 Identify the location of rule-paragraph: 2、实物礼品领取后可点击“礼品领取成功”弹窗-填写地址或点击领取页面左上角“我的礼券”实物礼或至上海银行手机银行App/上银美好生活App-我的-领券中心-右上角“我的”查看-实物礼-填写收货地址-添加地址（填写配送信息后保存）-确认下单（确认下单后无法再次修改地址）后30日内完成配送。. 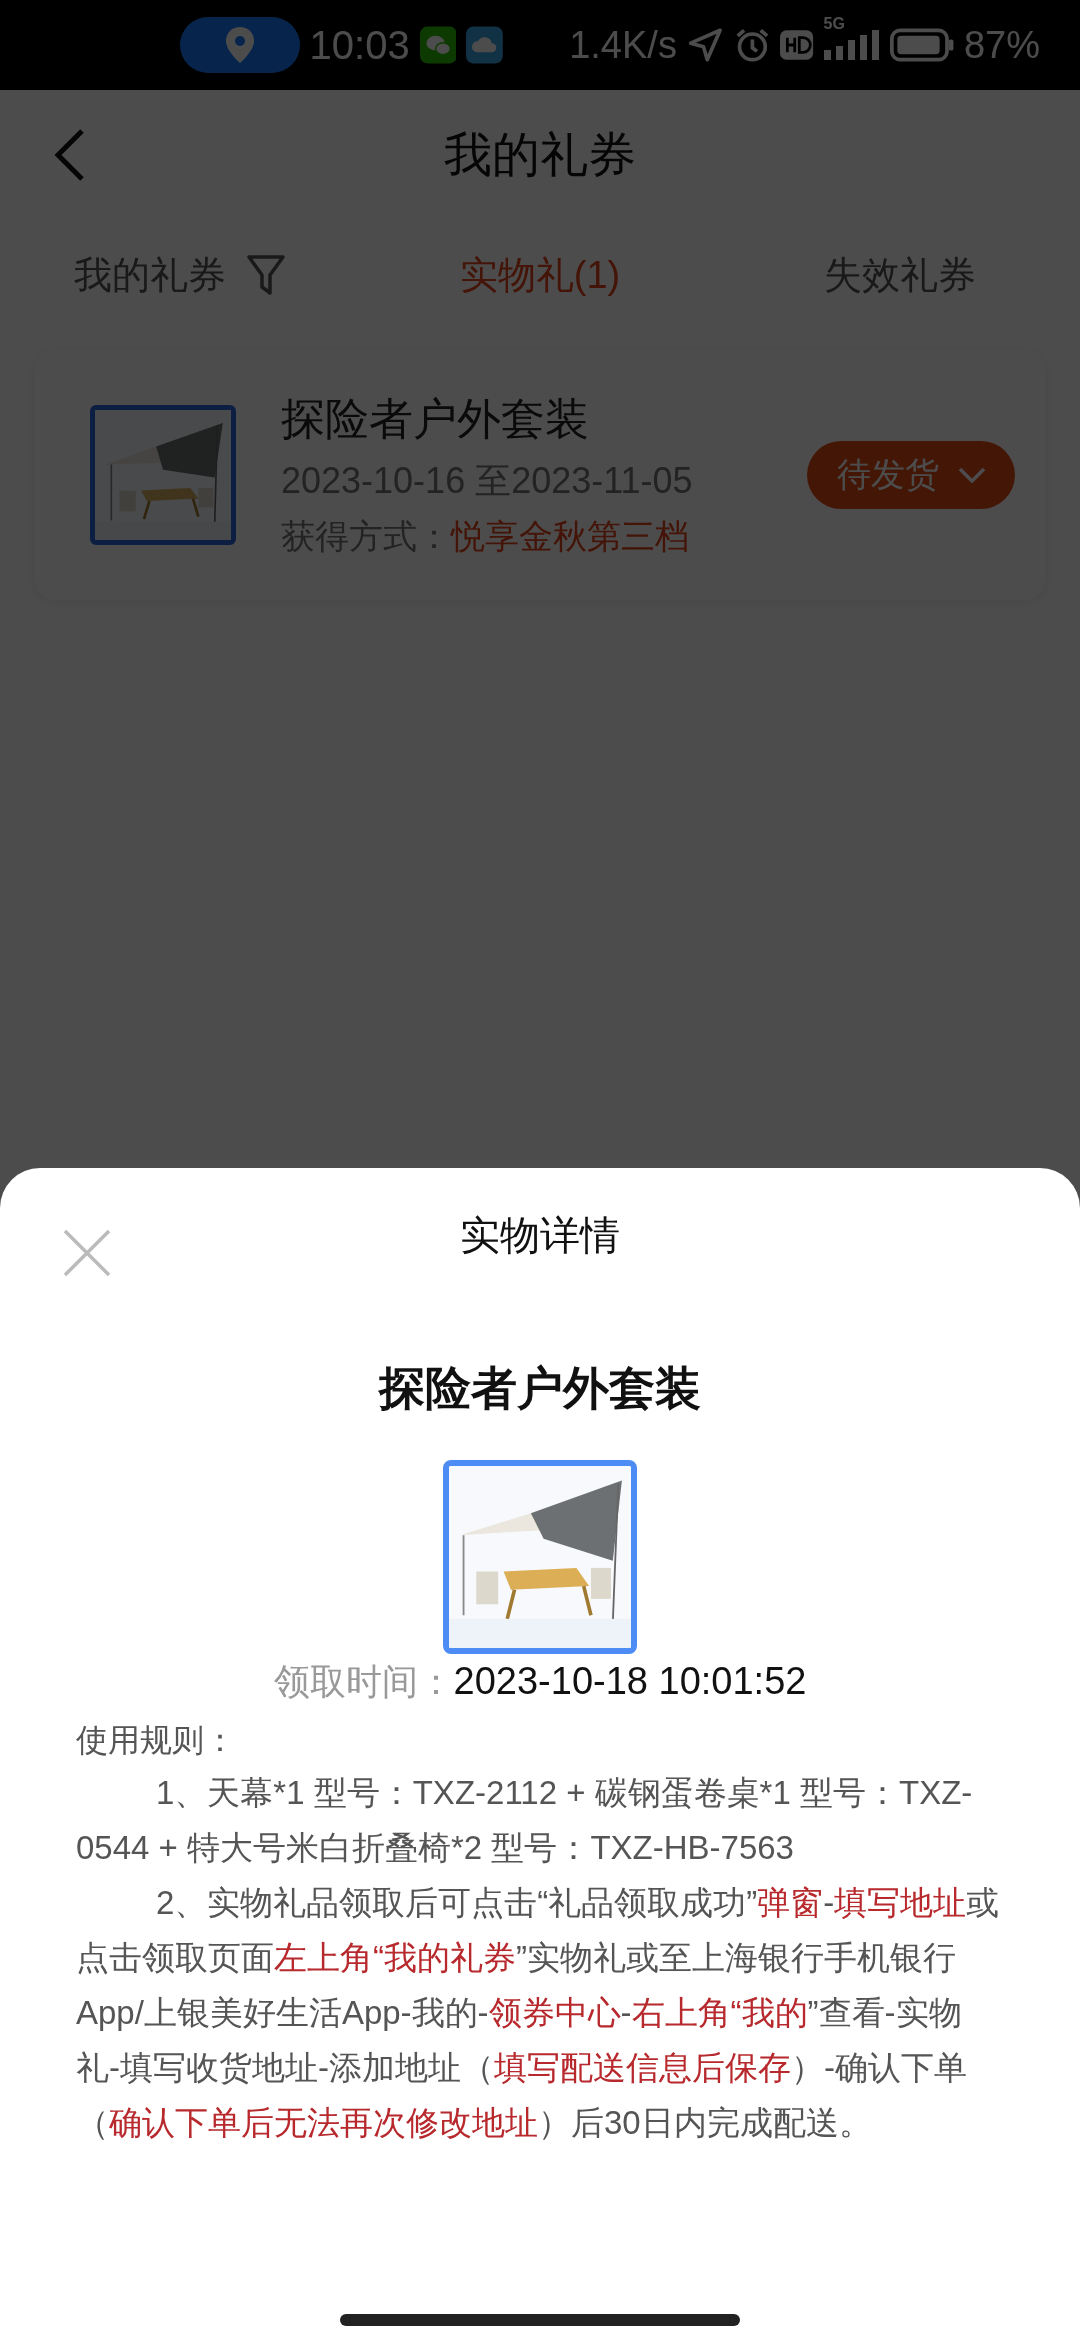
(538, 2013).